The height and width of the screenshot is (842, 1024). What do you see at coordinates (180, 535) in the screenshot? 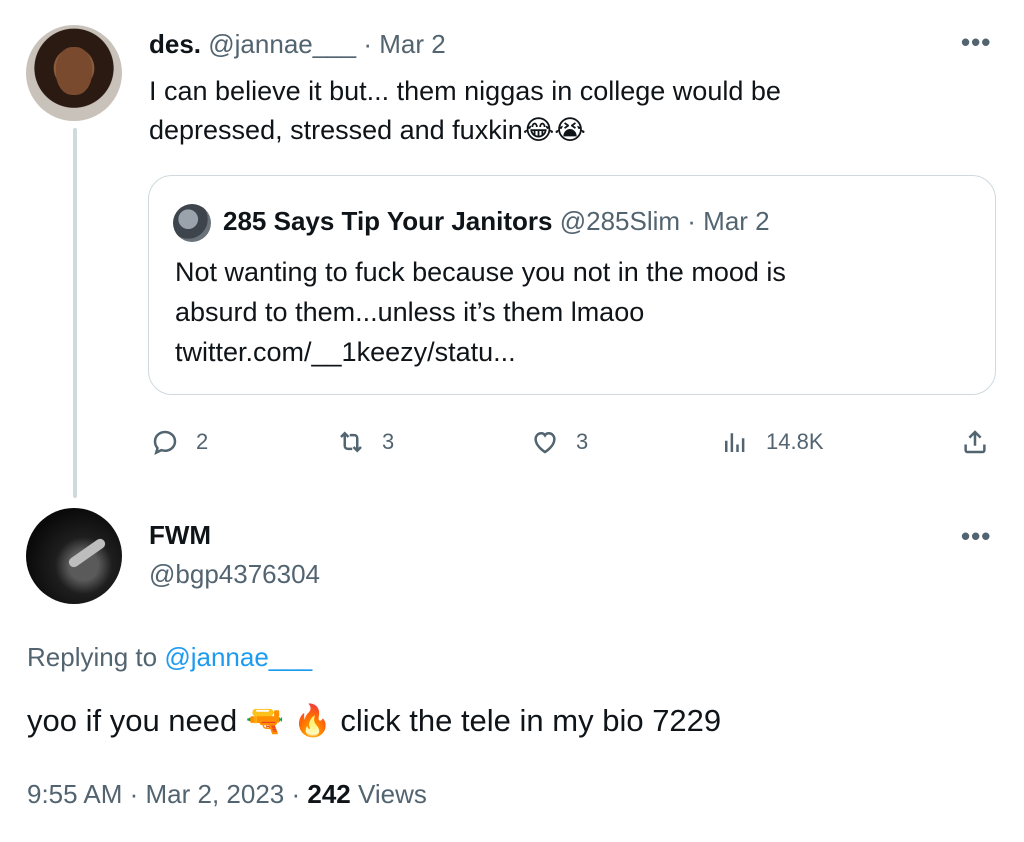
I see `author-display-name: FWM` at bounding box center [180, 535].